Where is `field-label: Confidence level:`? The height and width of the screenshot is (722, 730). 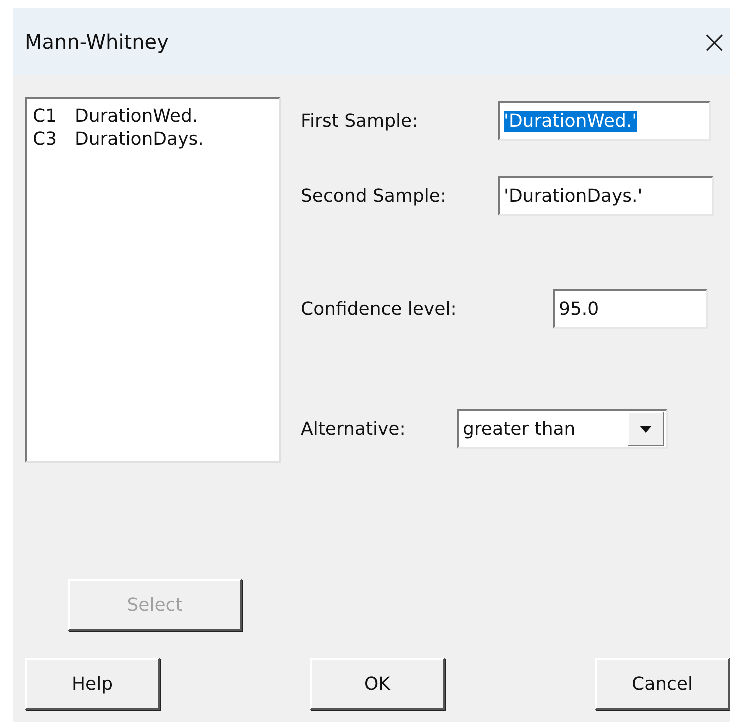
field-label: Confidence level: is located at coordinates (379, 309).